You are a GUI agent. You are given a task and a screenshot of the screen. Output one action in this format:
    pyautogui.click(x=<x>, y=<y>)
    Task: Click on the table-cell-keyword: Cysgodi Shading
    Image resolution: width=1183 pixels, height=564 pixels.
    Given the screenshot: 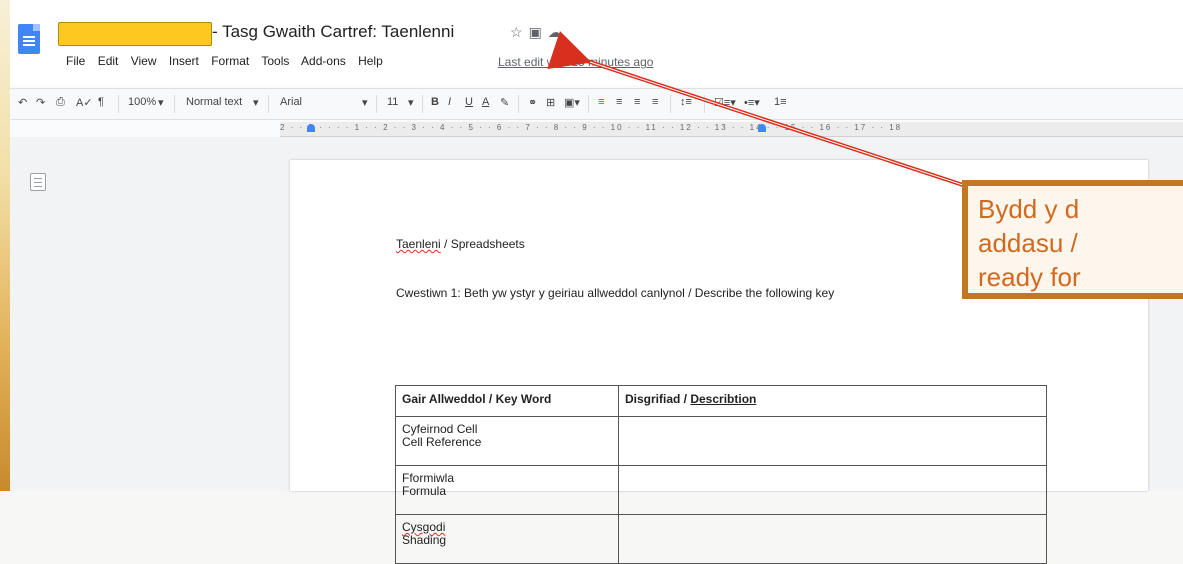 What is the action you would take?
    pyautogui.click(x=507, y=539)
    